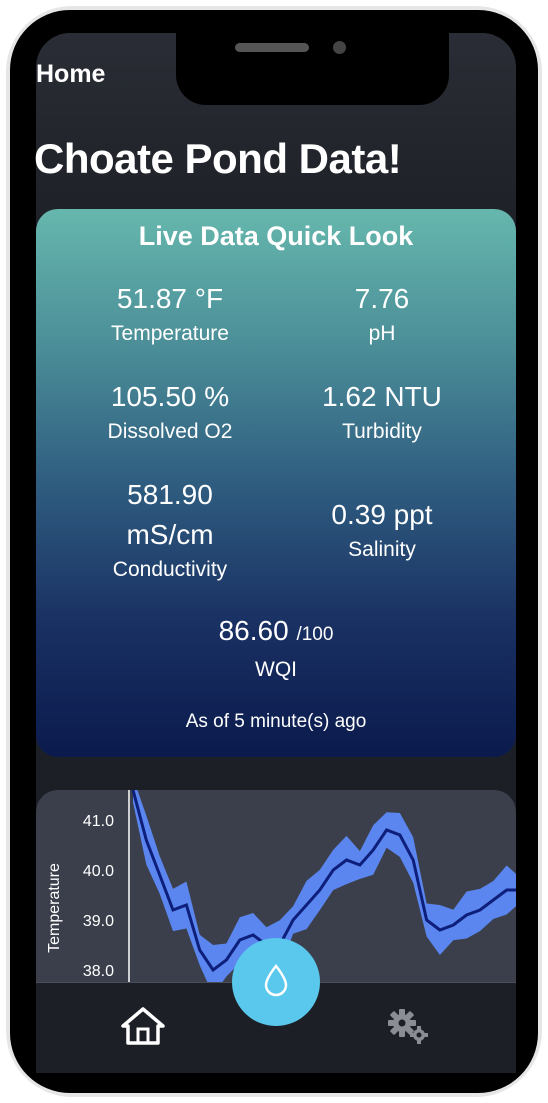 Image resolution: width=548 pixels, height=1103 pixels. Describe the element at coordinates (408, 1026) in the screenshot. I see `gear-icon` at that location.